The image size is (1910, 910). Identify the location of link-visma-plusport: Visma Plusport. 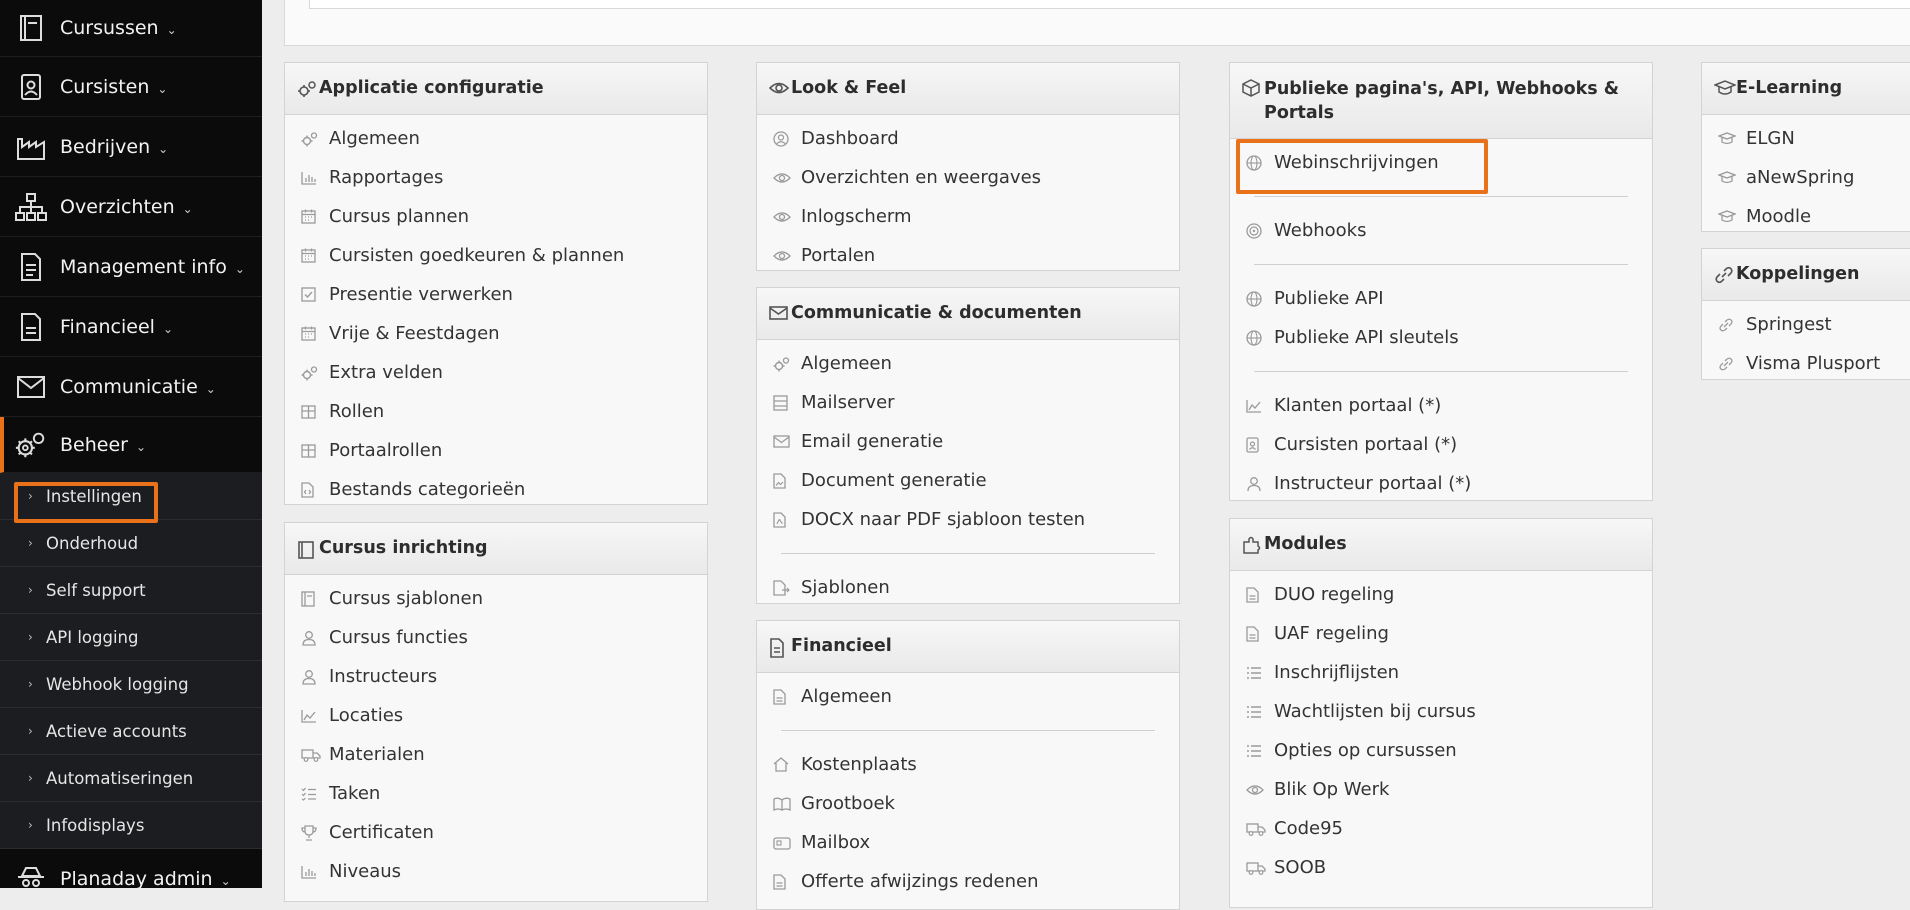
(1806, 363).